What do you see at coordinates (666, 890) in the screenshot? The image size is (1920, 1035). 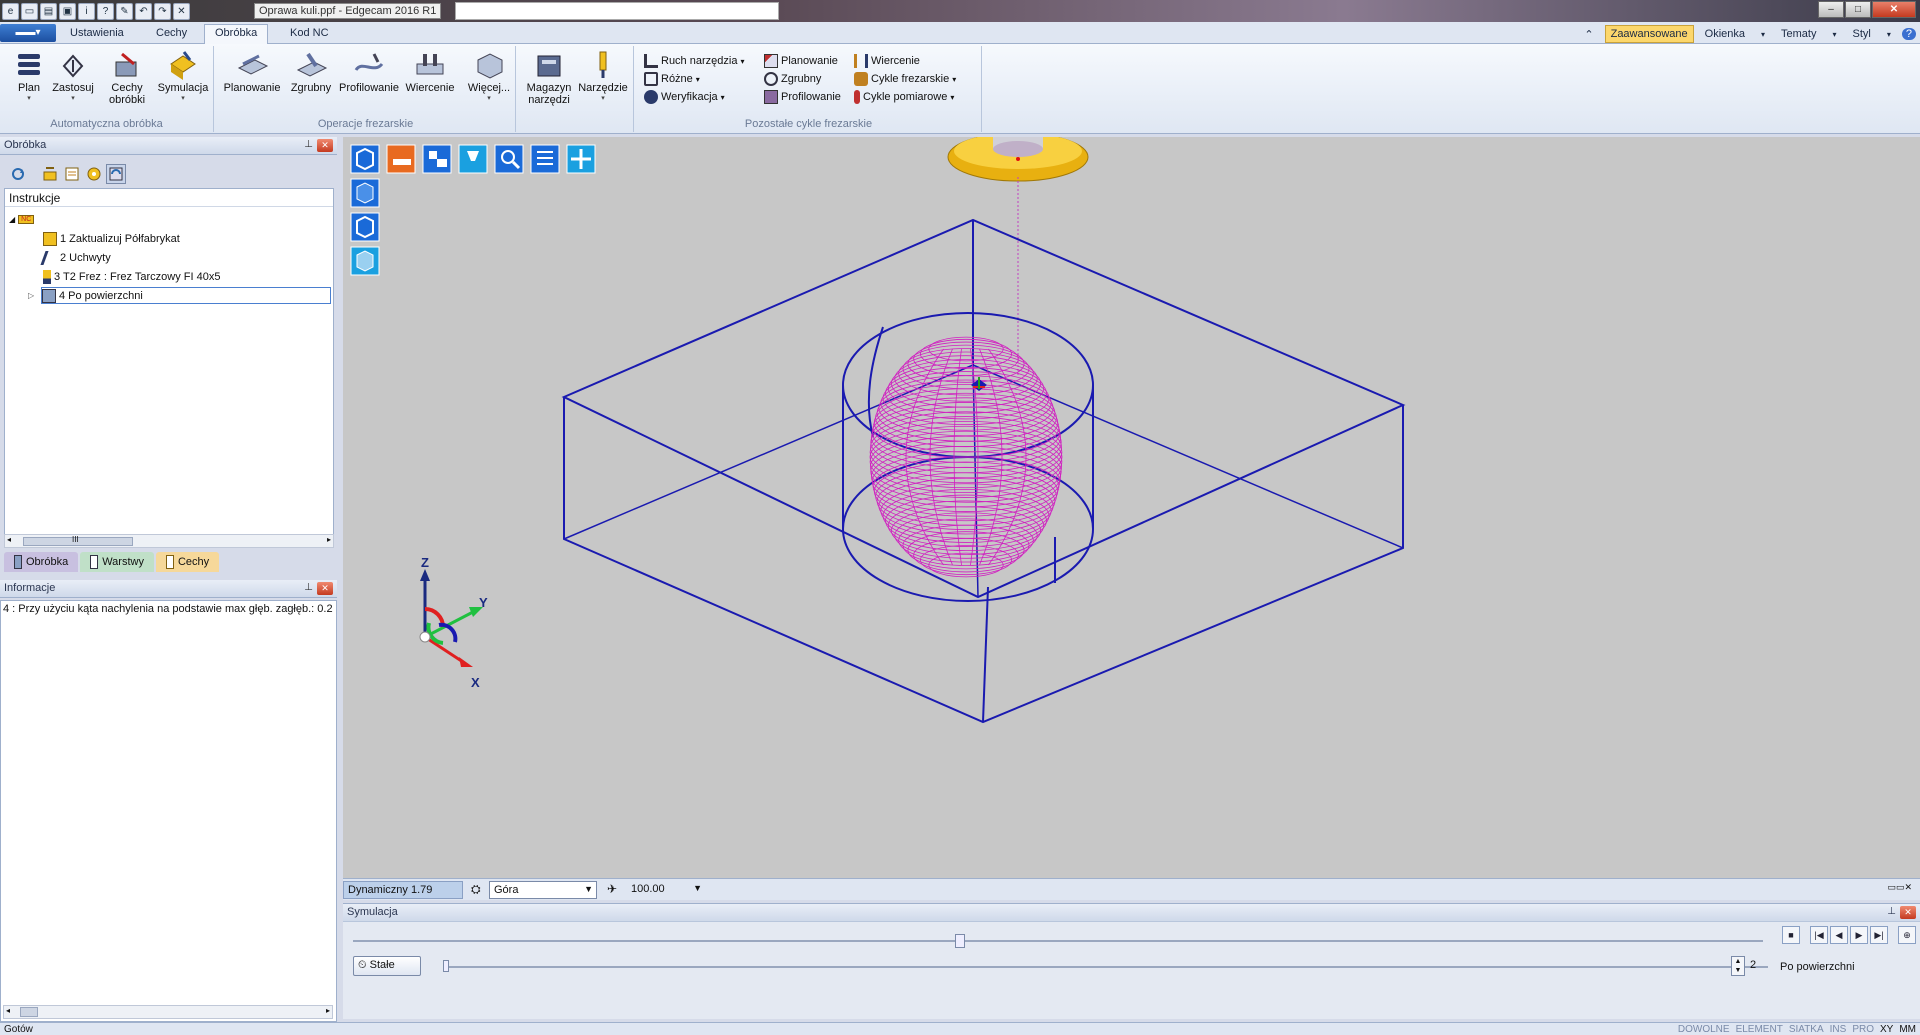 I see `zoom-select: 100.00 ▼` at bounding box center [666, 890].